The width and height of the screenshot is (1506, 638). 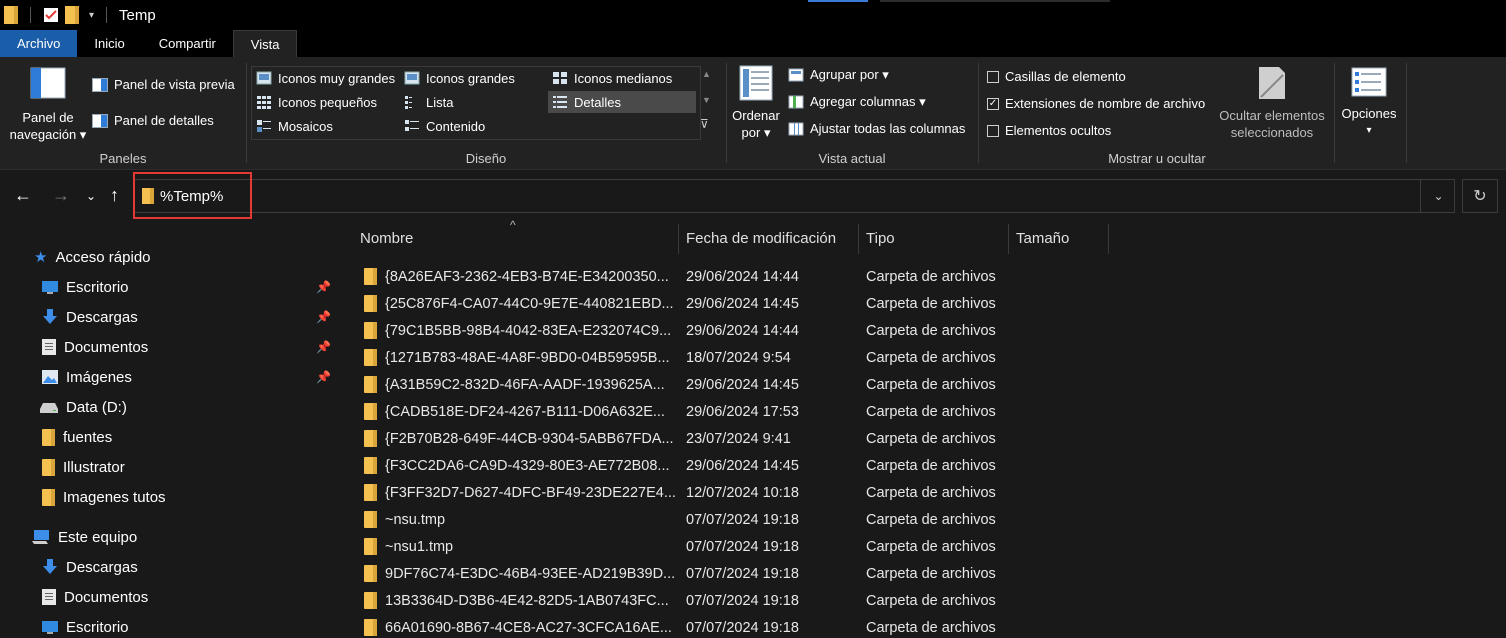 What do you see at coordinates (936, 238) in the screenshot?
I see `column-header-type: Tipo` at bounding box center [936, 238].